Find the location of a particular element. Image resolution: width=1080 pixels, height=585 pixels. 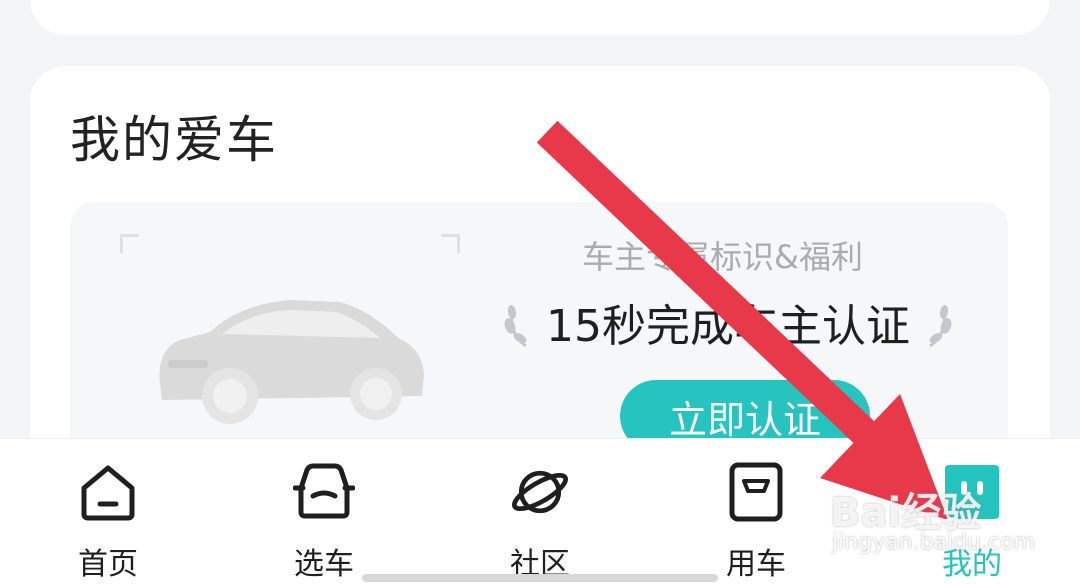

car-use-icon is located at coordinates (756, 492).